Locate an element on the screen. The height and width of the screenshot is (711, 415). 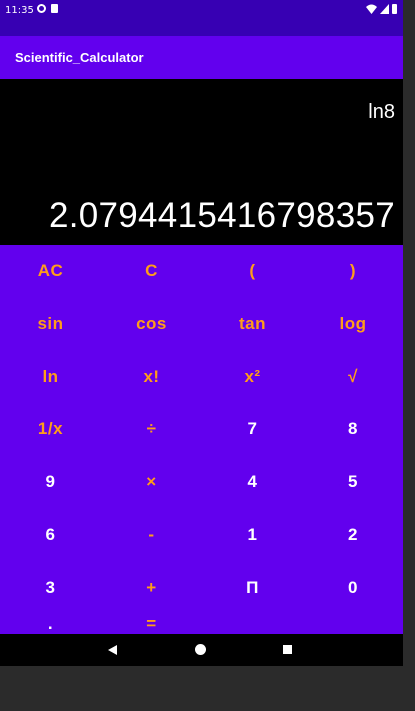
result-text: 2.0794415416798357 is located at coordinates (221, 215).